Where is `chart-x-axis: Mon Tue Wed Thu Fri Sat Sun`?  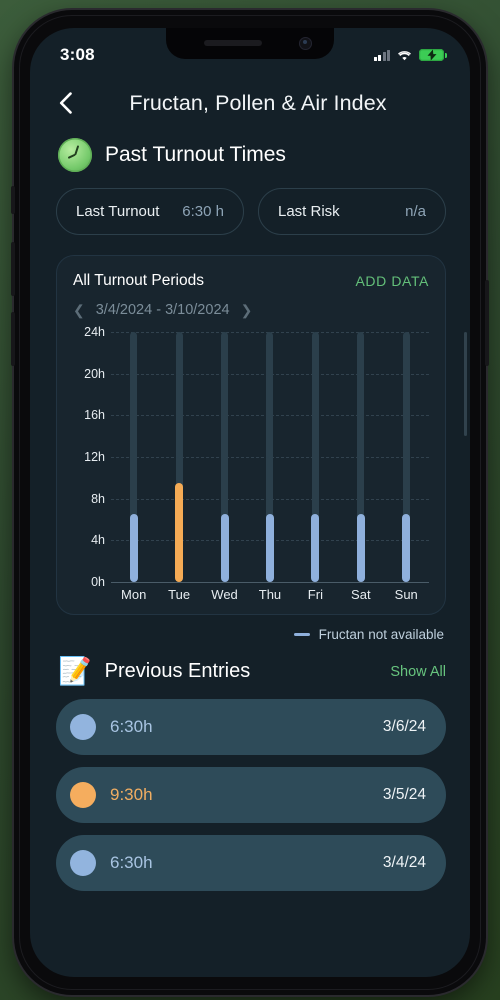 chart-x-axis: Mon Tue Wed Thu Fri Sat Sun is located at coordinates (270, 594).